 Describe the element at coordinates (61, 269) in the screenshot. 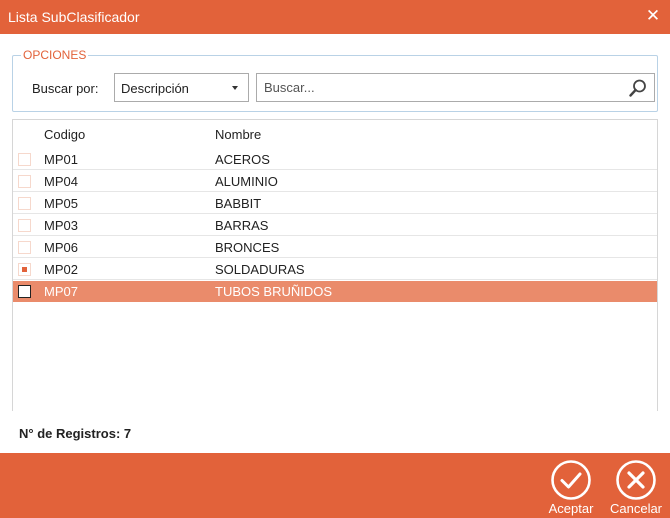

I see `row-code: MP02` at that location.